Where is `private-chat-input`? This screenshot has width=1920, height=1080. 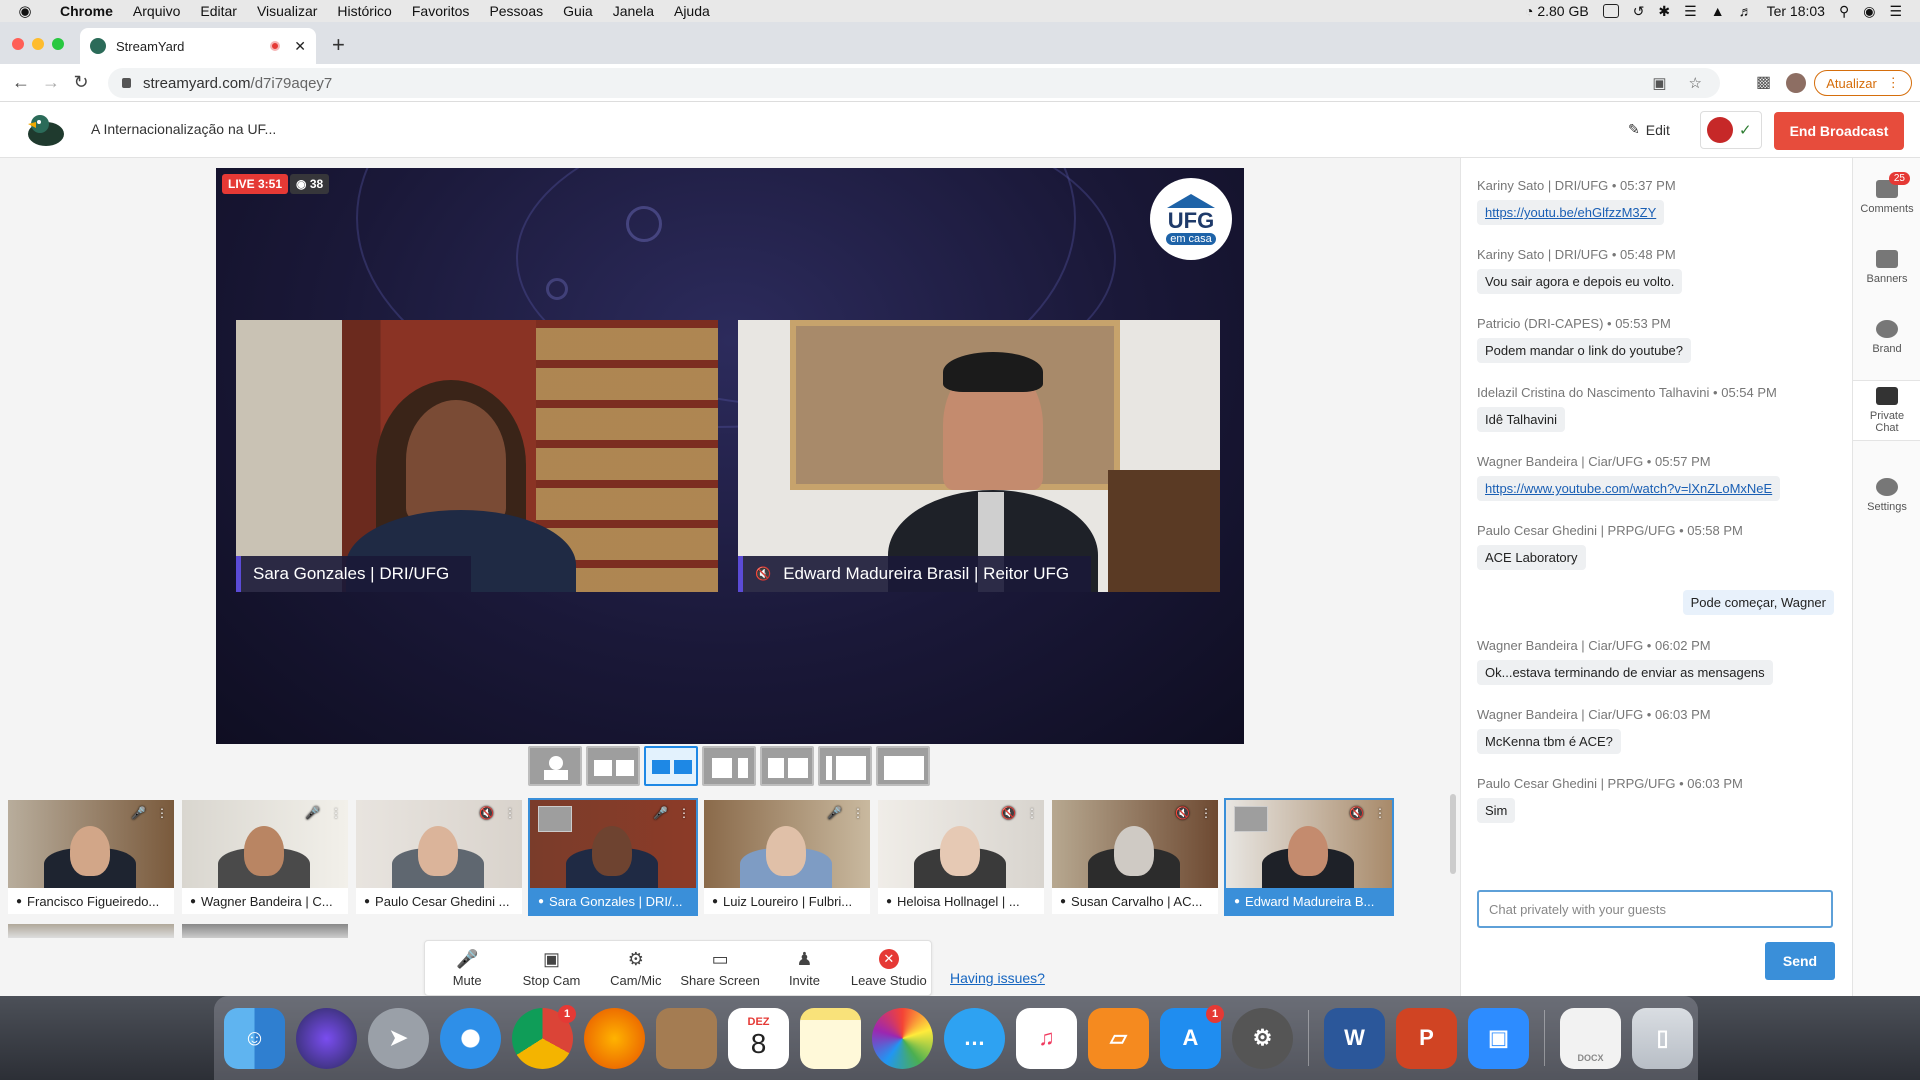 private-chat-input is located at coordinates (1655, 909).